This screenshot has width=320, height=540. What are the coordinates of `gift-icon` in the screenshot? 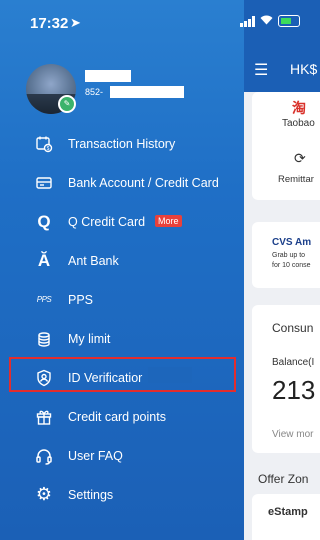 It's located at (44, 417).